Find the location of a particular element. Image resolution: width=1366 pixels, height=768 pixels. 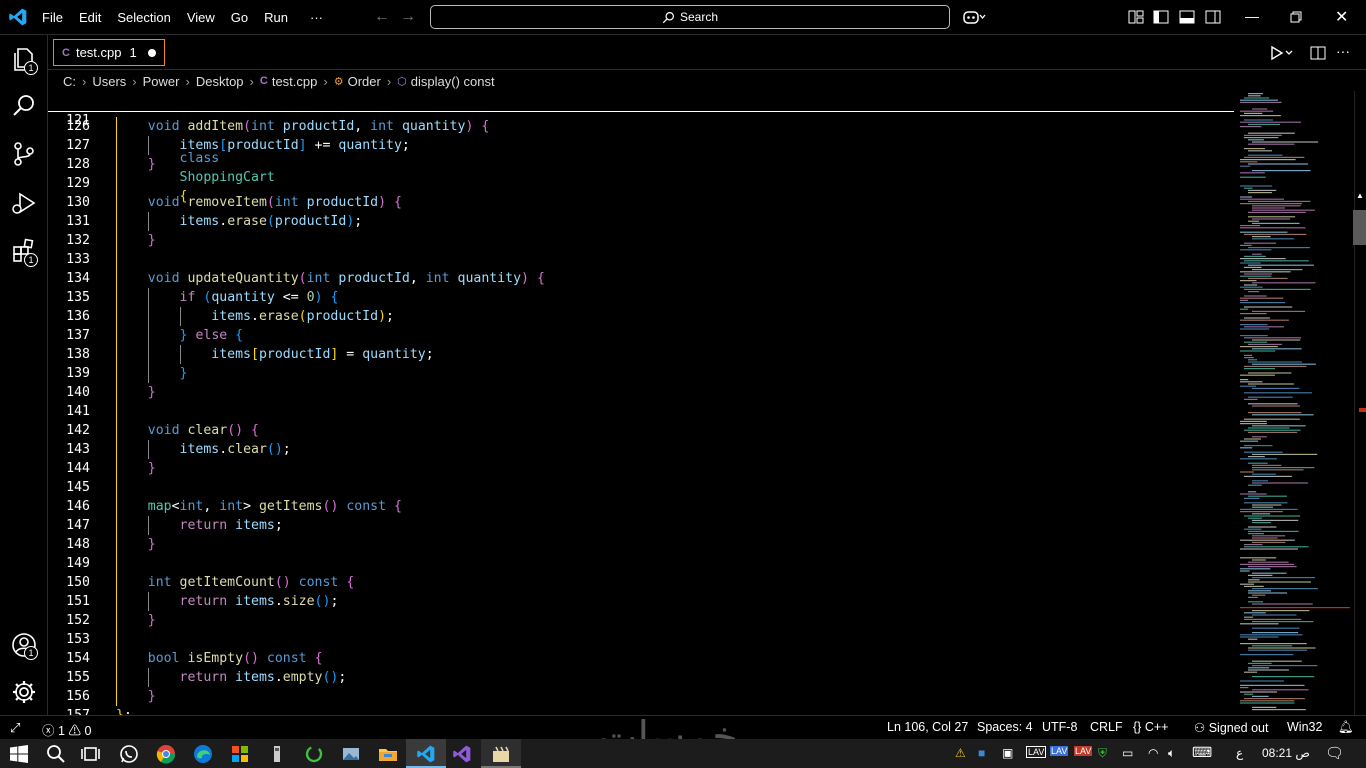

menu-file: File is located at coordinates (52, 17).